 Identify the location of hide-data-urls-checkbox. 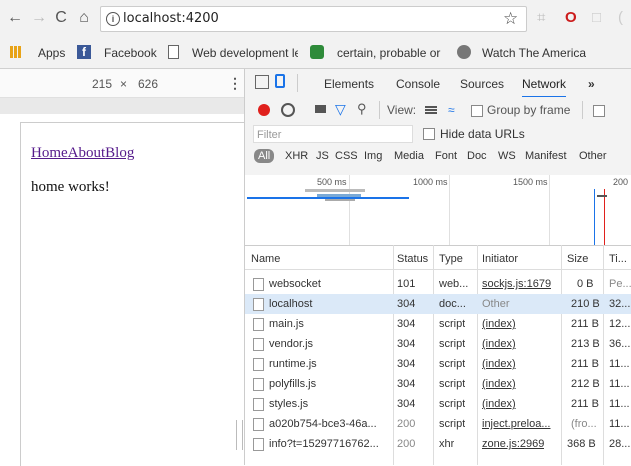
(429, 134).